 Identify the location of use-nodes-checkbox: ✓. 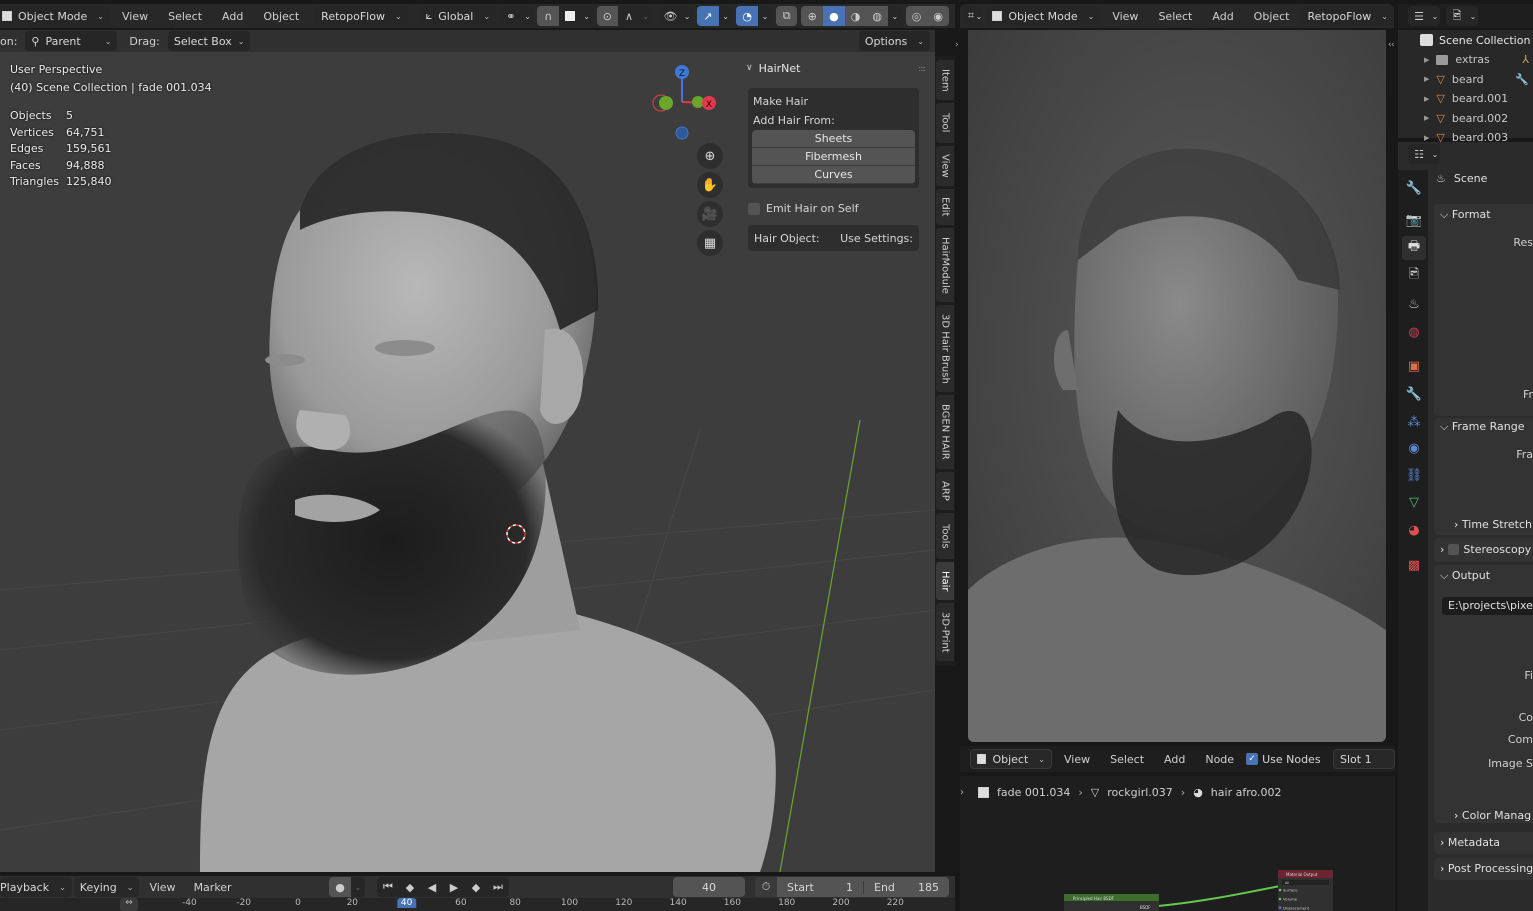
(1252, 759).